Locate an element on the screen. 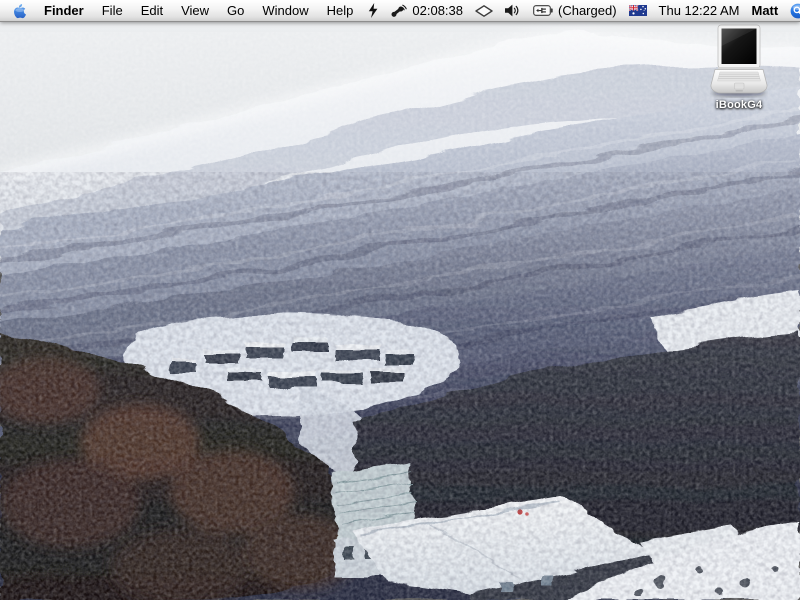 The width and height of the screenshot is (800, 600). clock-menu: Thu 12:22 AM is located at coordinates (699, 10).